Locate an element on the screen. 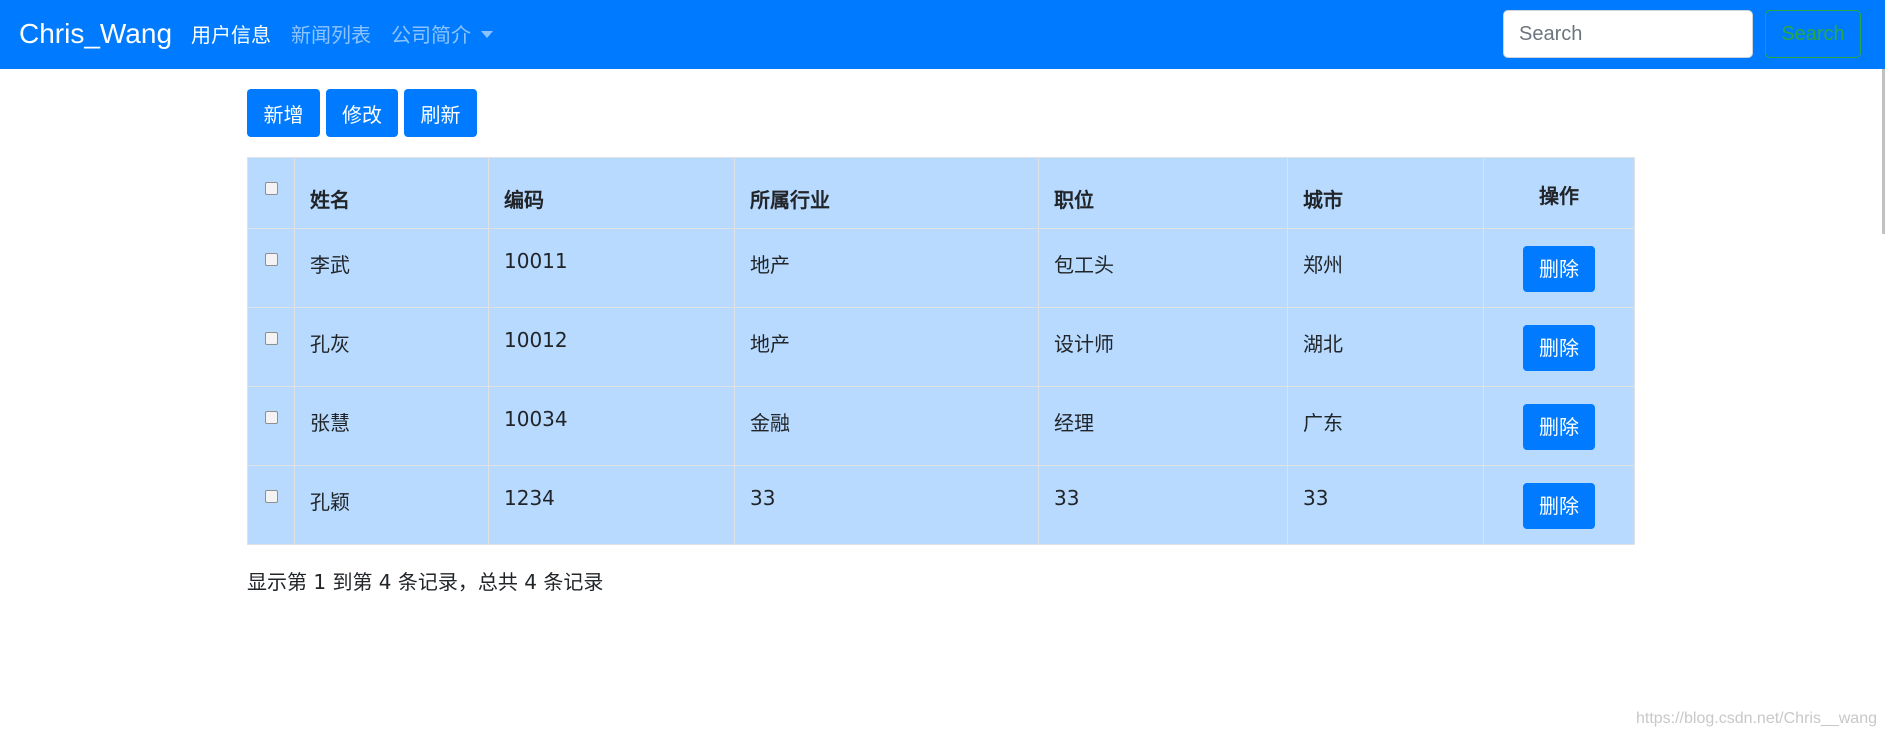 This screenshot has height=738, width=1885. cell-code: 10034 is located at coordinates (611, 426).